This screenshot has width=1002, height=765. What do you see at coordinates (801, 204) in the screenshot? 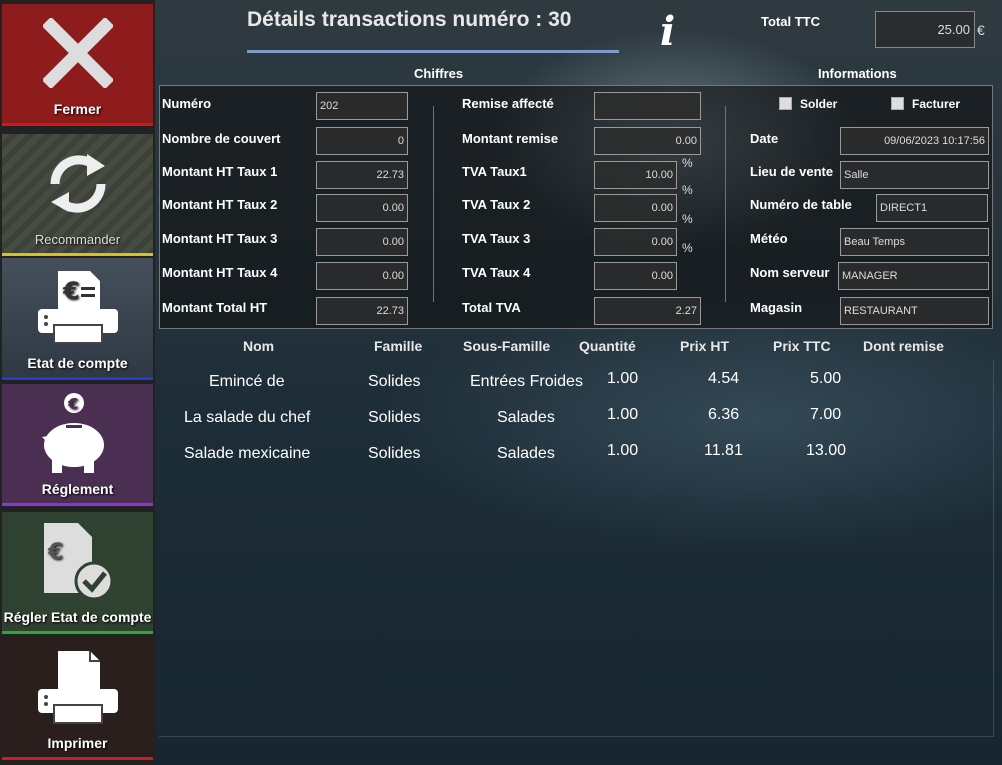
I see `table-number-label: Numéro de table` at bounding box center [801, 204].